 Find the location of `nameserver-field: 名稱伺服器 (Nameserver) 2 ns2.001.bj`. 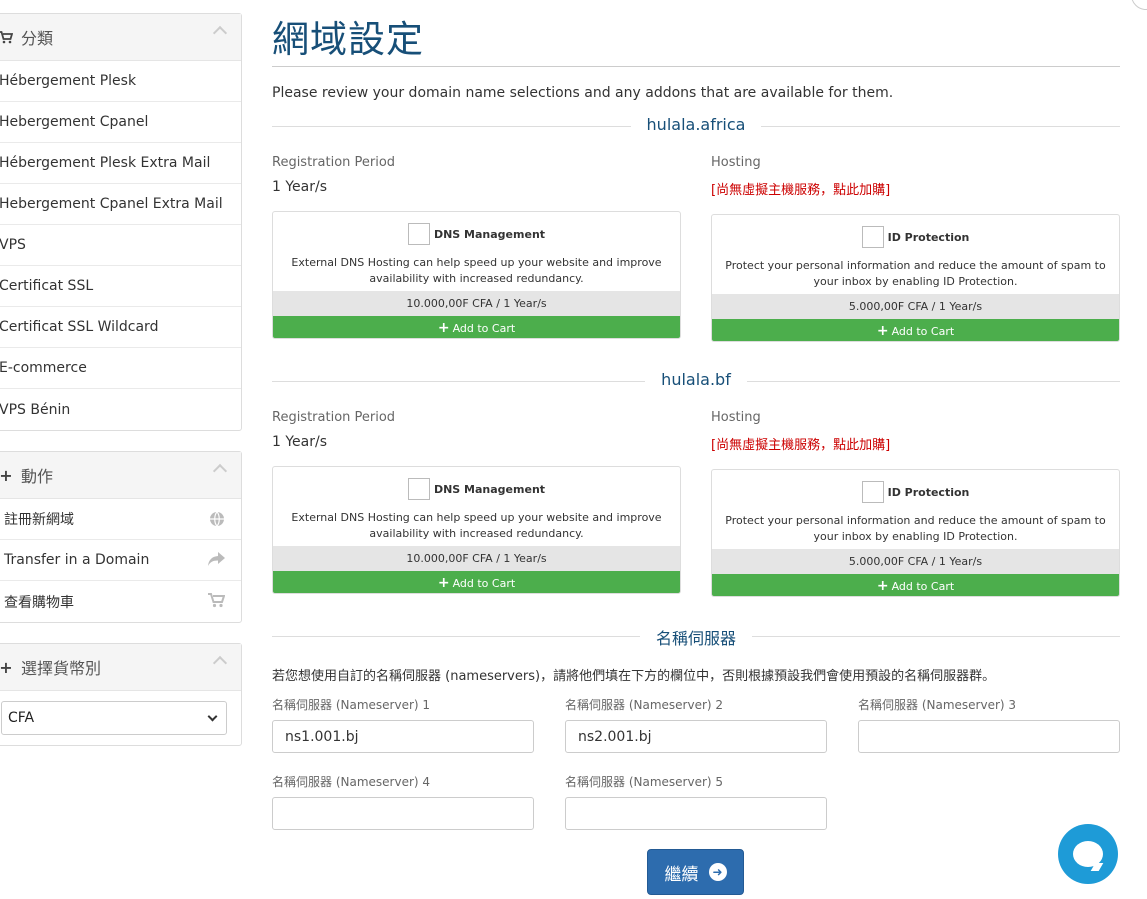

nameserver-field: 名稱伺服器 (Nameserver) 2 ns2.001.bj is located at coordinates (696, 724).